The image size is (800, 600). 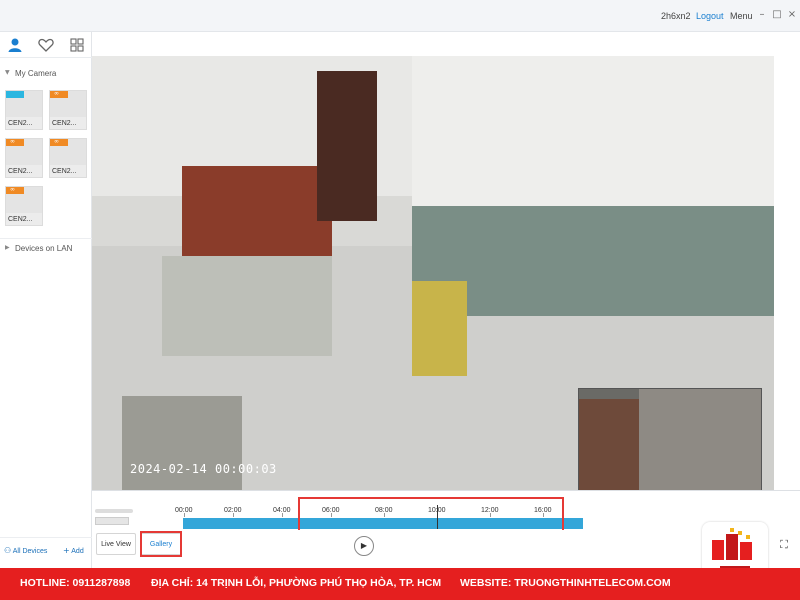 I want to click on grid-icon, so click(x=77, y=45).